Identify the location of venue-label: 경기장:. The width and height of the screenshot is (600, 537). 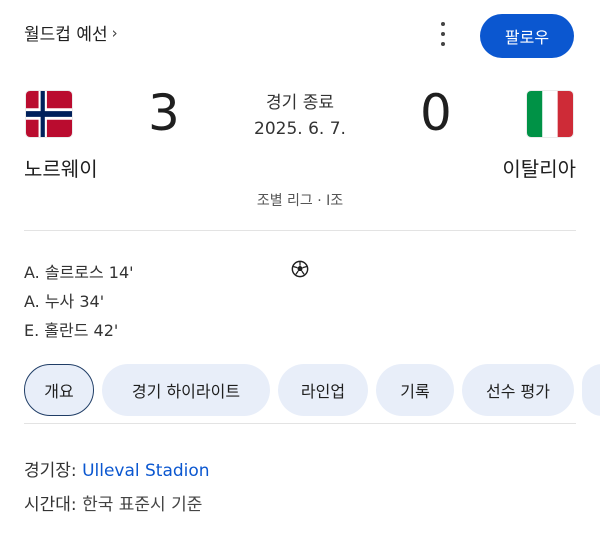
(50, 471).